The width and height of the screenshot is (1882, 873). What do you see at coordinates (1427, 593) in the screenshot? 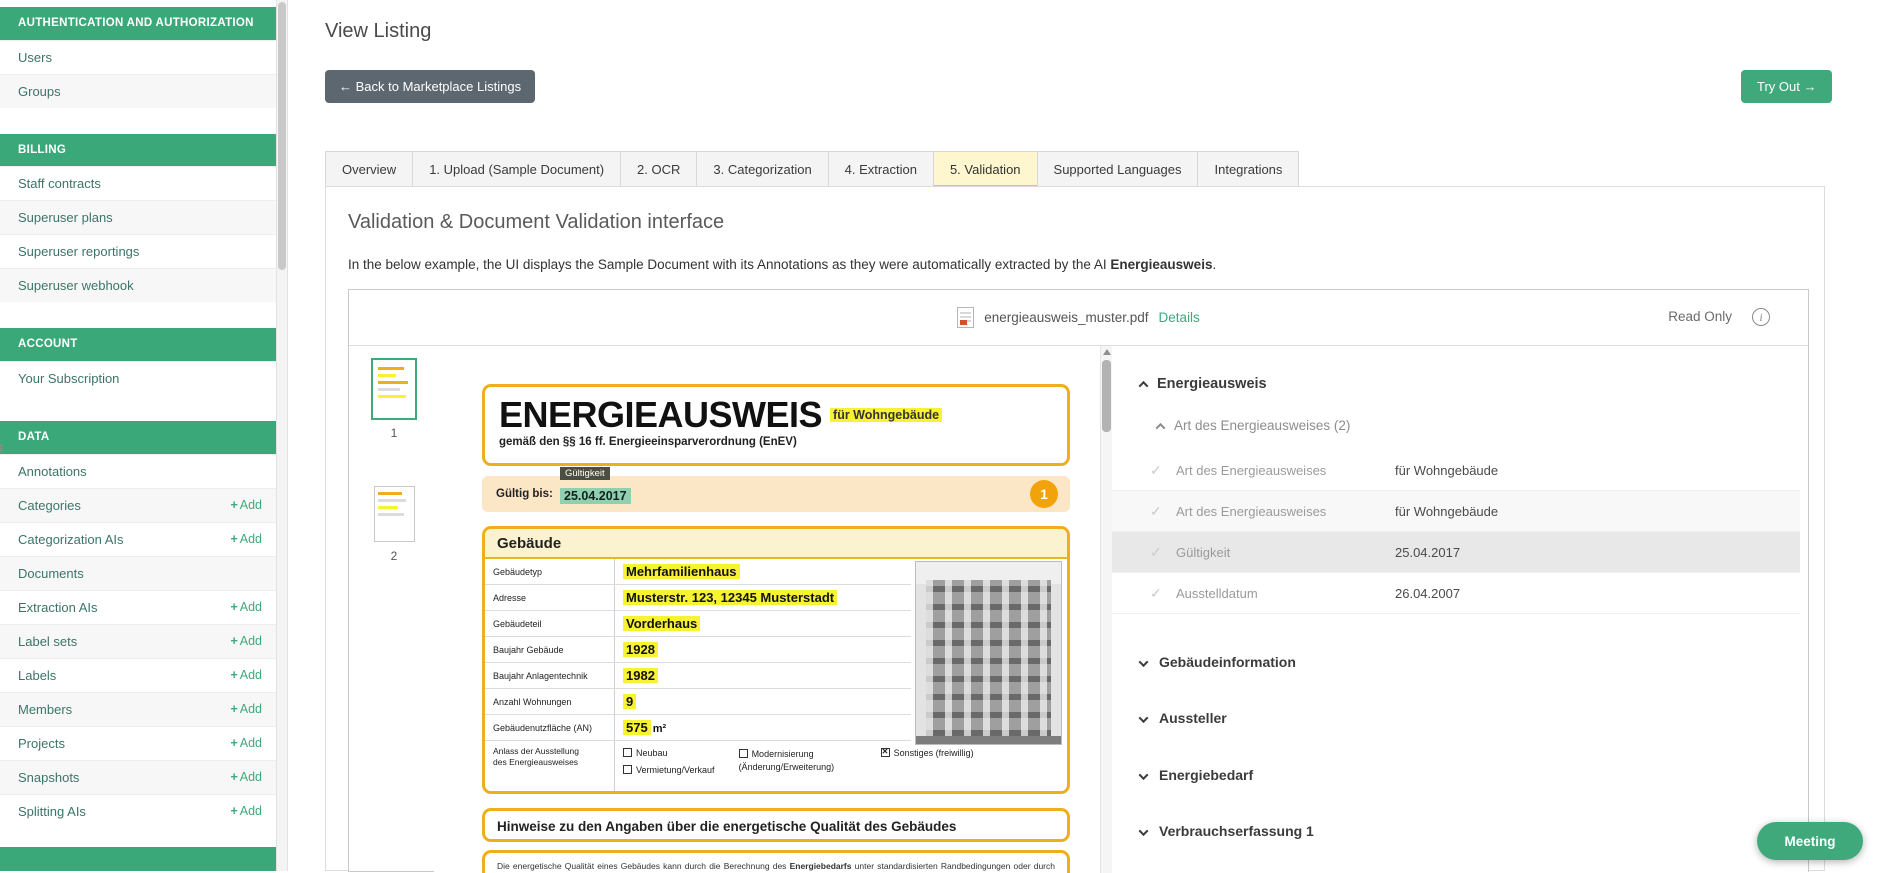
I see `annotation-value: 26.04.2007` at bounding box center [1427, 593].